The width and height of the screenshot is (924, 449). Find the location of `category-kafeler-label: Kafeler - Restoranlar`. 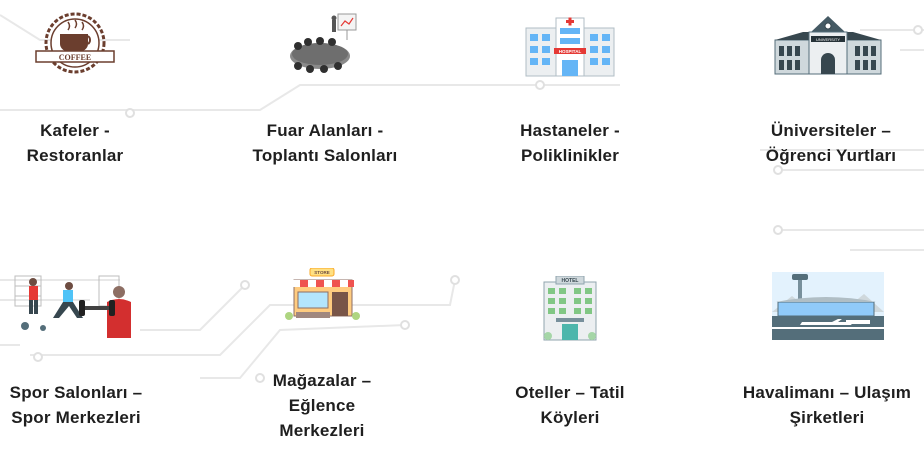

category-kafeler-label: Kafeler - Restoranlar is located at coordinates (75, 143).